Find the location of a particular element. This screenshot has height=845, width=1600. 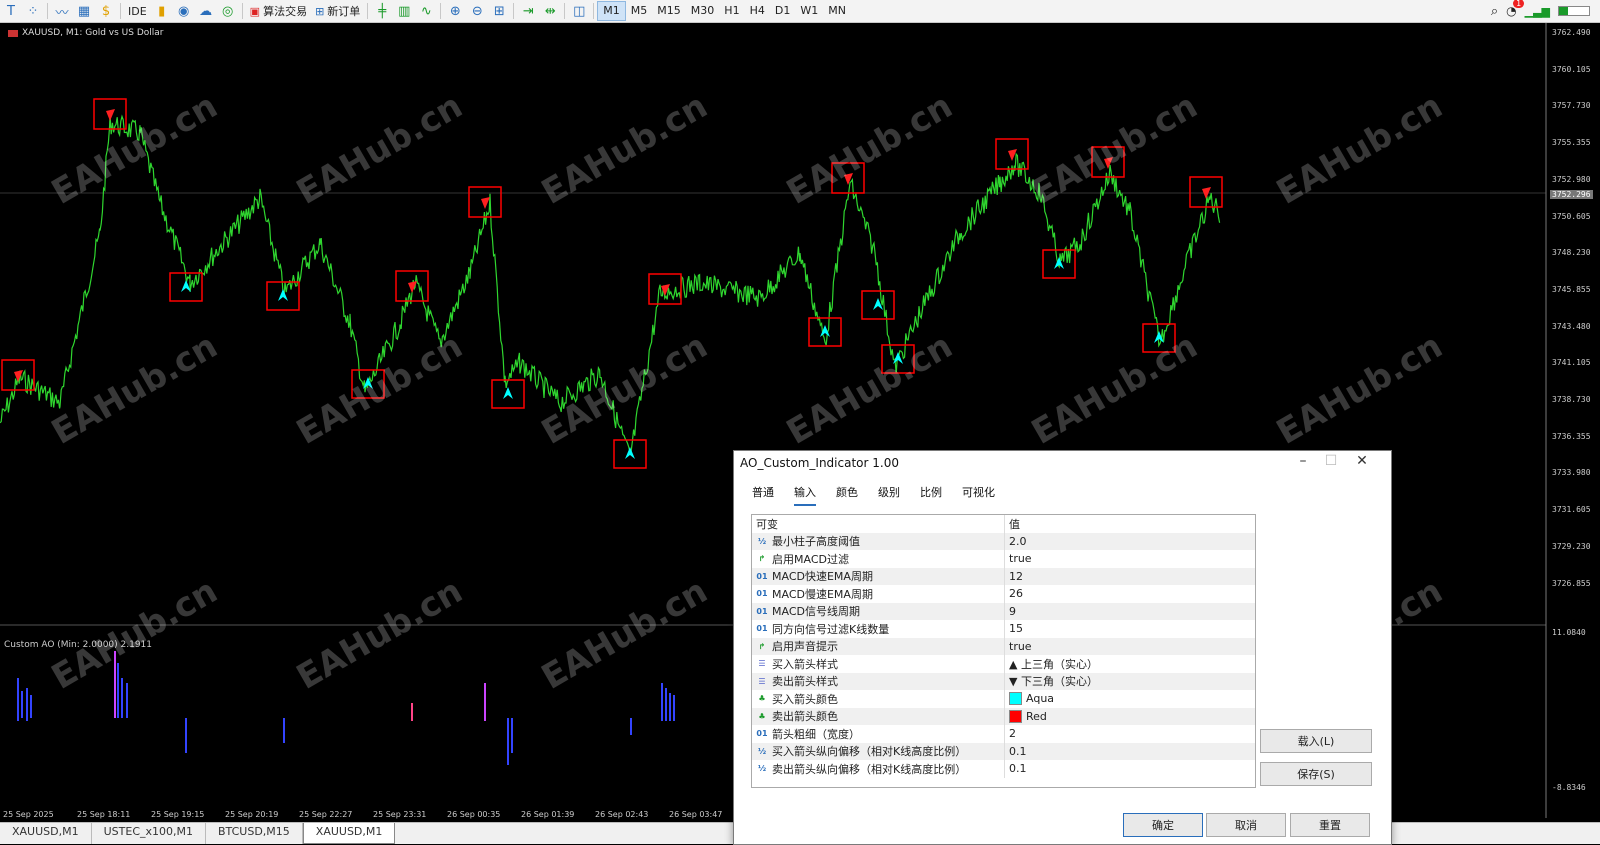

param-row: ♣ 买入箭头颜色 Aqua is located at coordinates (1003, 699).